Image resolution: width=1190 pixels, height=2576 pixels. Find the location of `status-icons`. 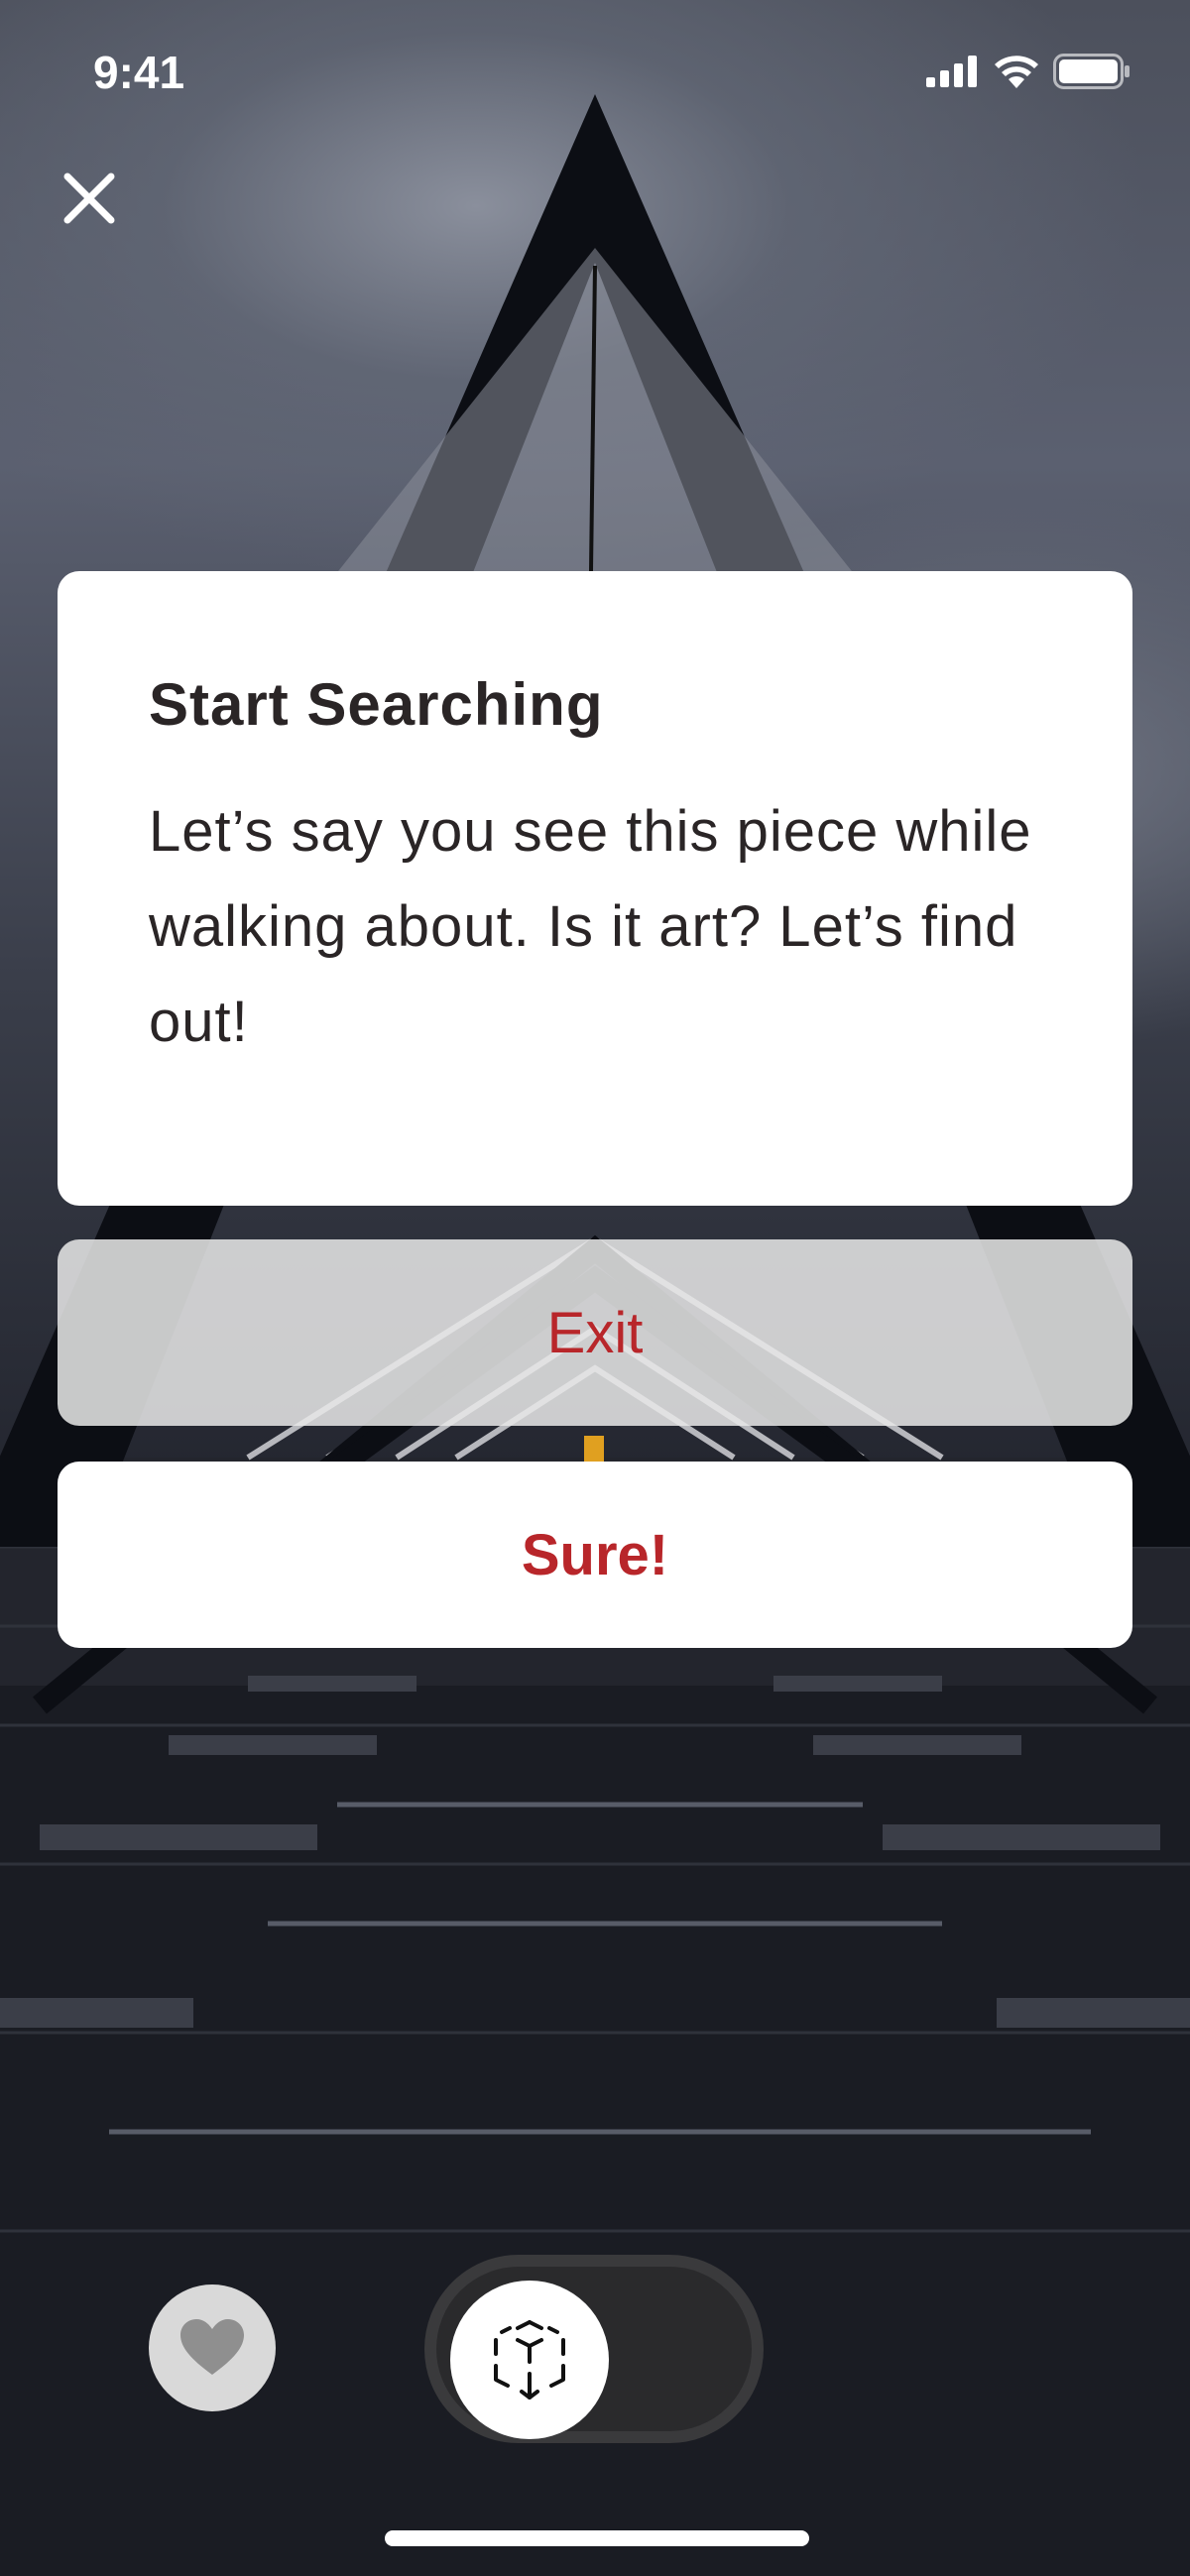

status-icons is located at coordinates (1029, 72).